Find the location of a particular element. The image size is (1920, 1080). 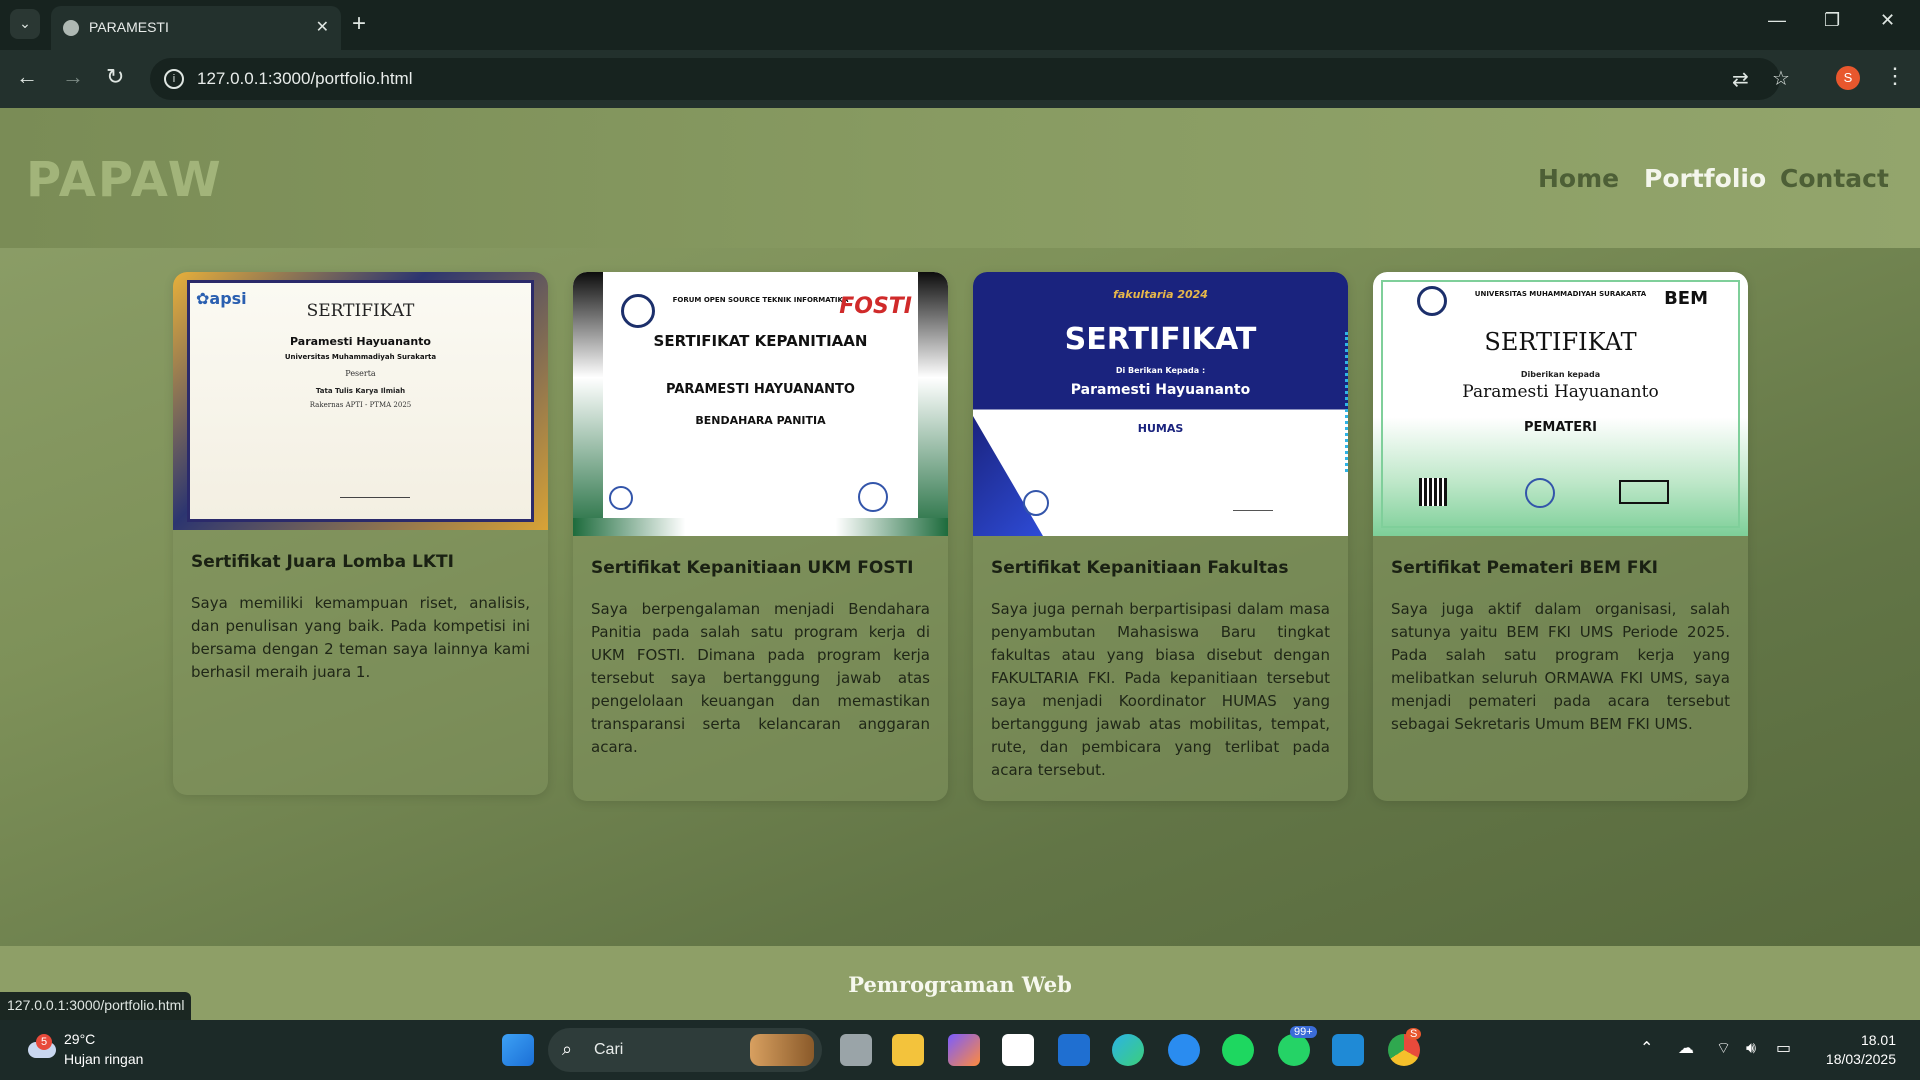

site-info-icon: i is located at coordinates (174, 79).